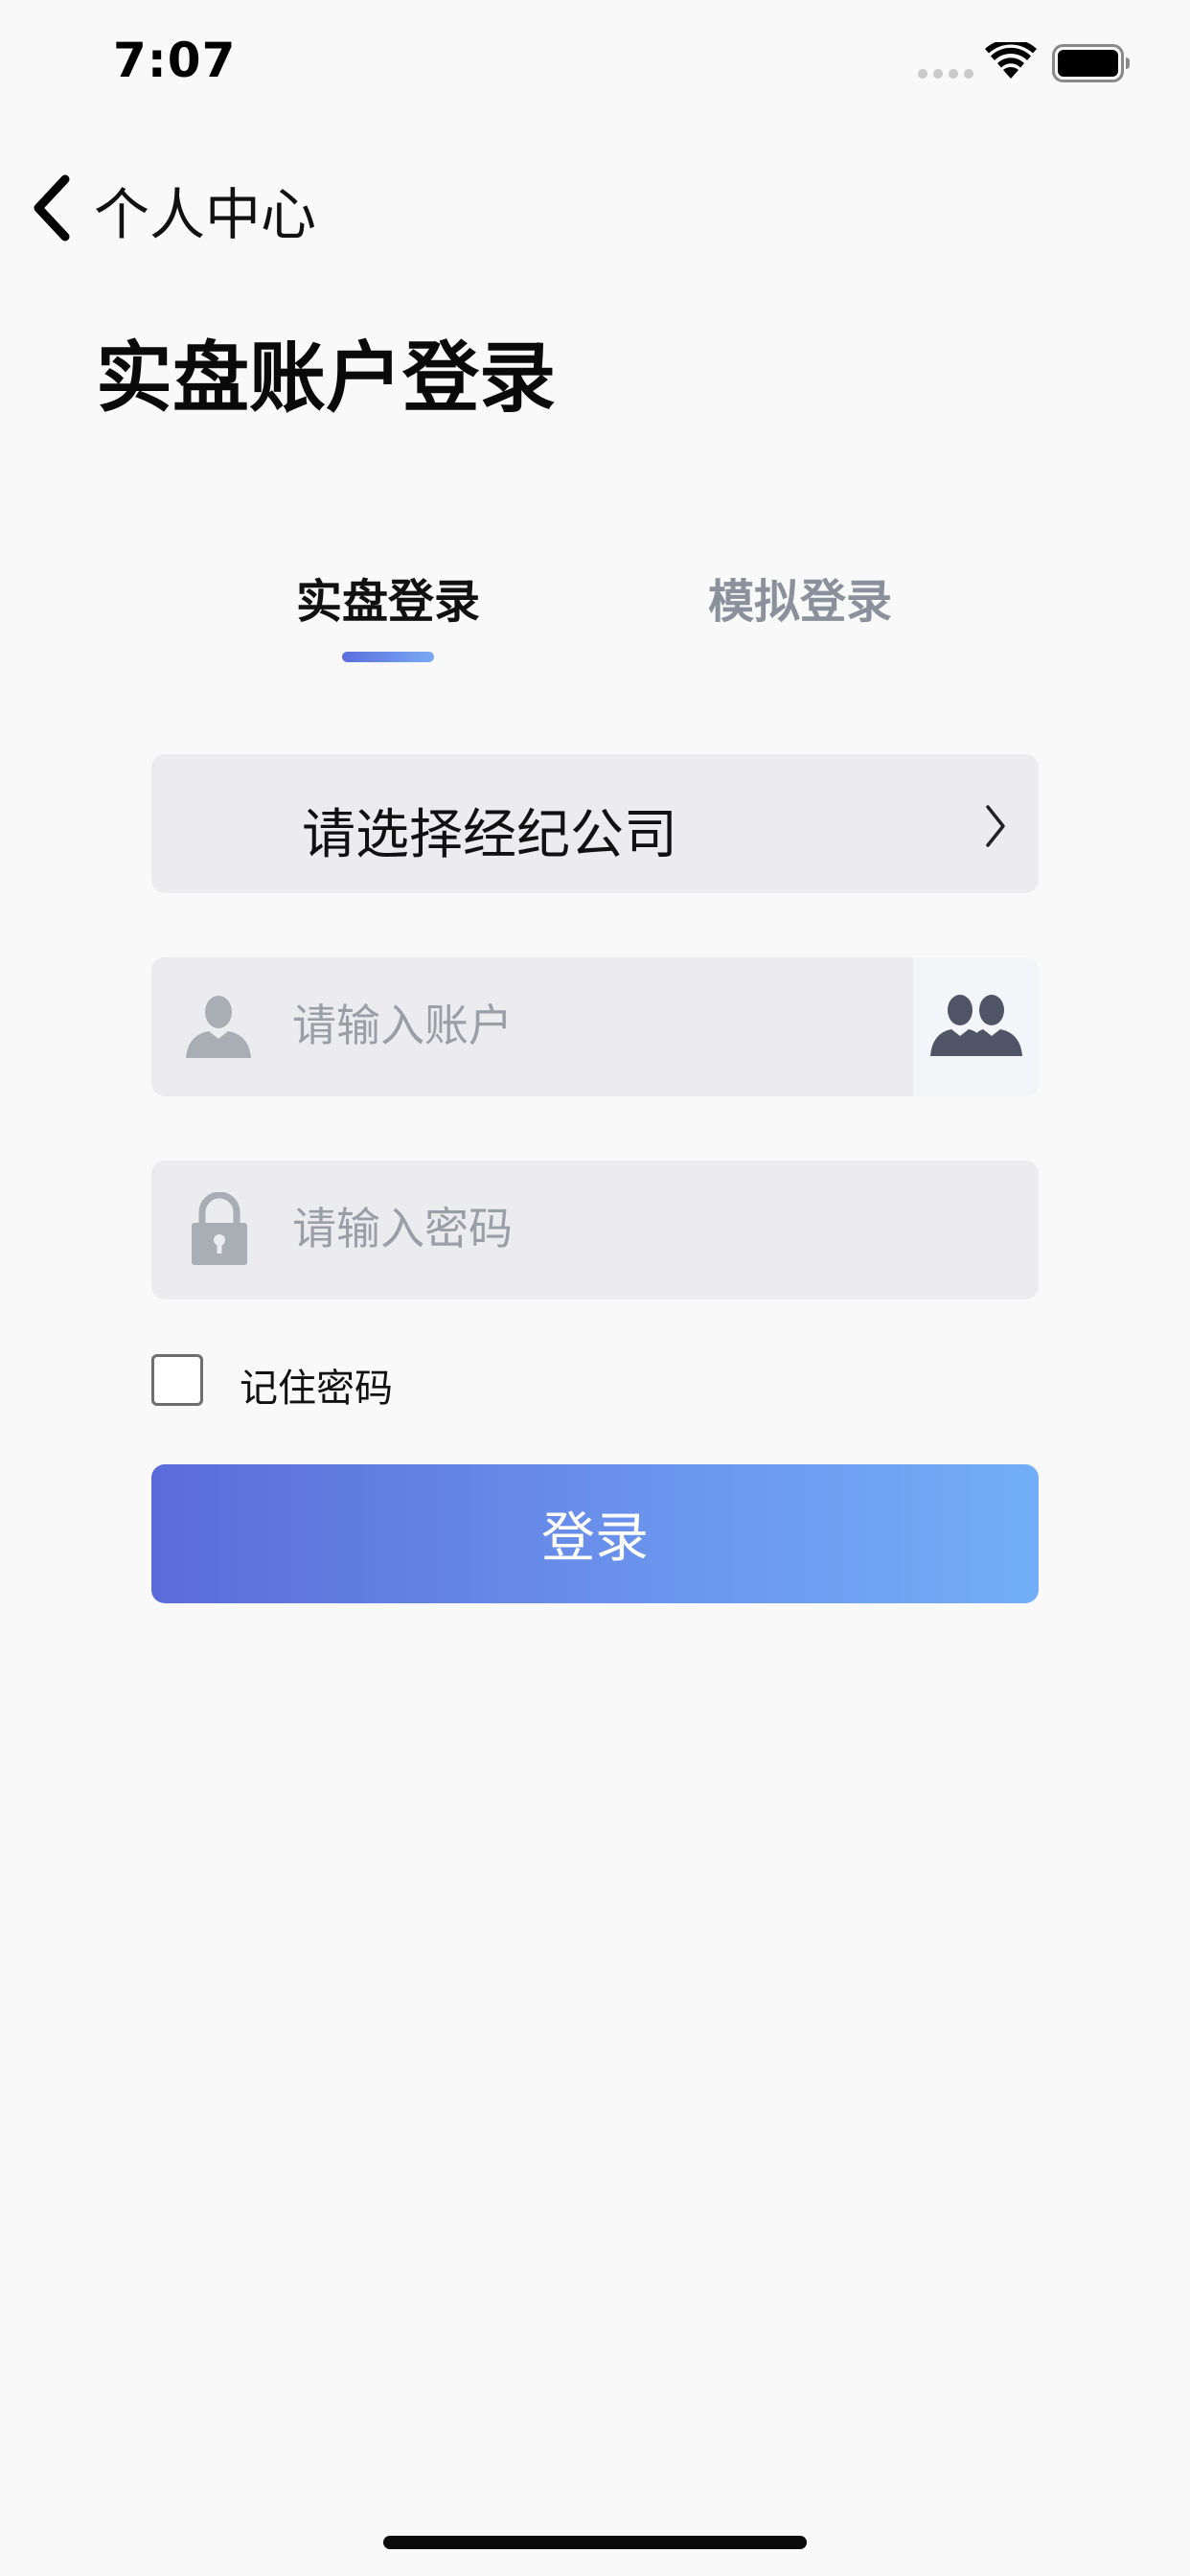 This screenshot has width=1190, height=2576. I want to click on users-icon, so click(976, 1027).